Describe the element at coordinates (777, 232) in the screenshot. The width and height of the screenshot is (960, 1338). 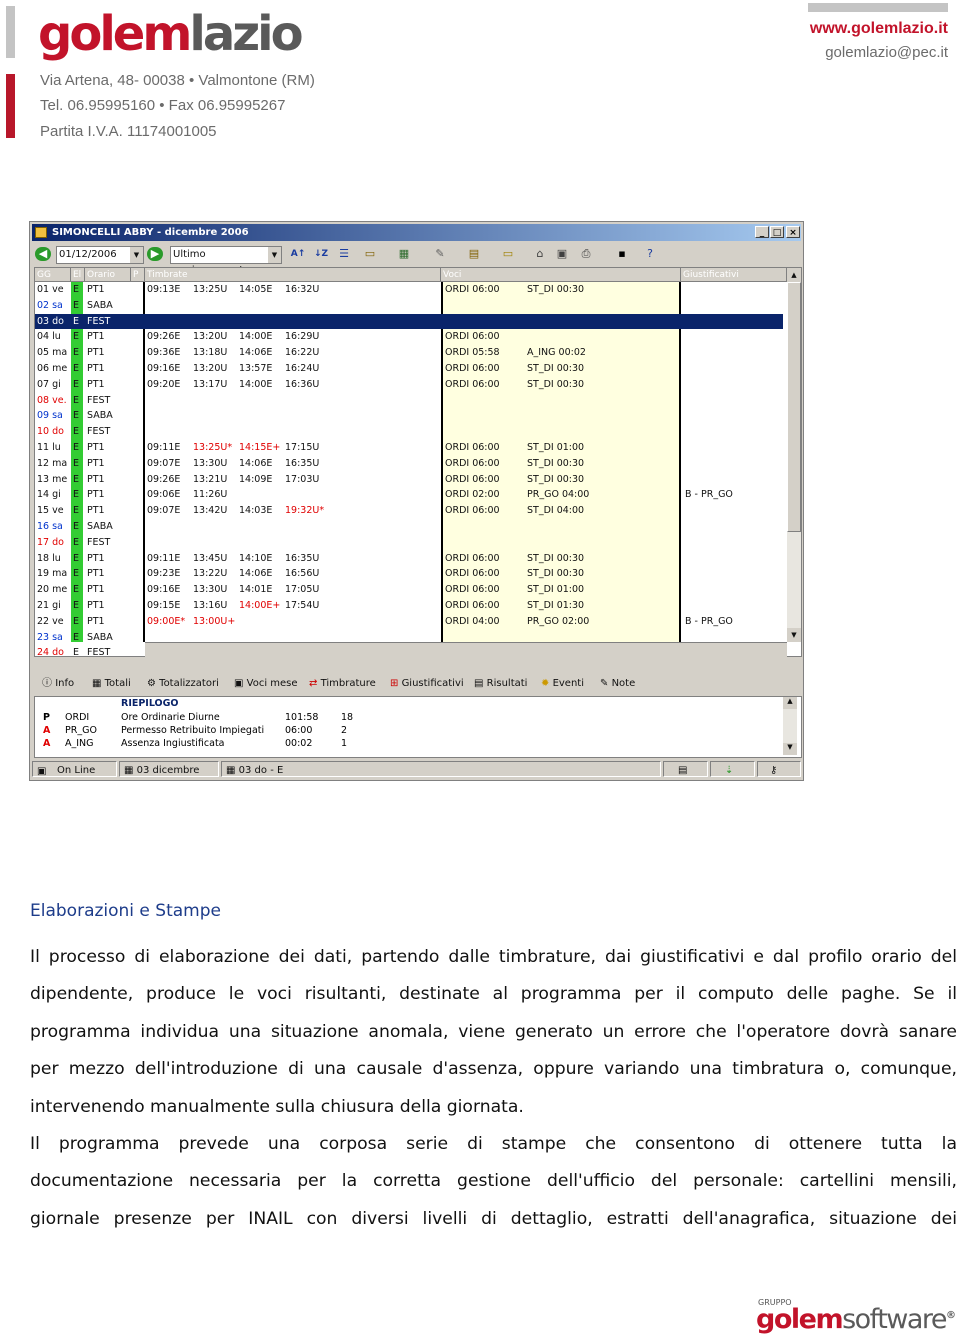
I see `maximize-button: □` at that location.